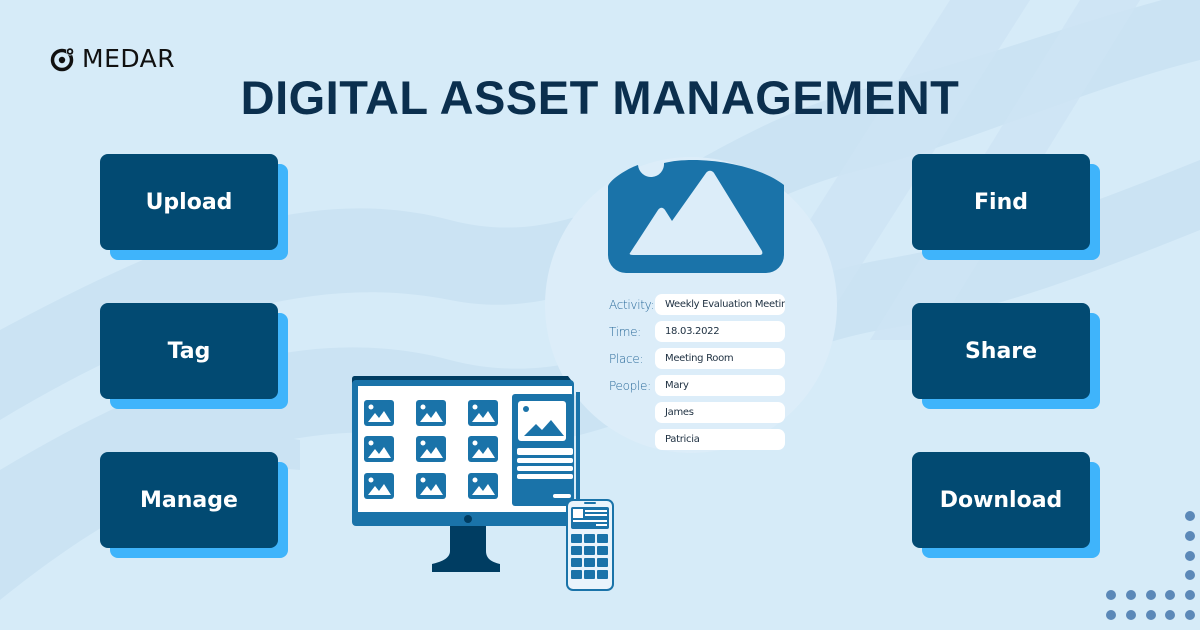 This screenshot has width=1200, height=630. What do you see at coordinates (720, 439) in the screenshot?
I see `metadata-value-person: Patricia` at bounding box center [720, 439].